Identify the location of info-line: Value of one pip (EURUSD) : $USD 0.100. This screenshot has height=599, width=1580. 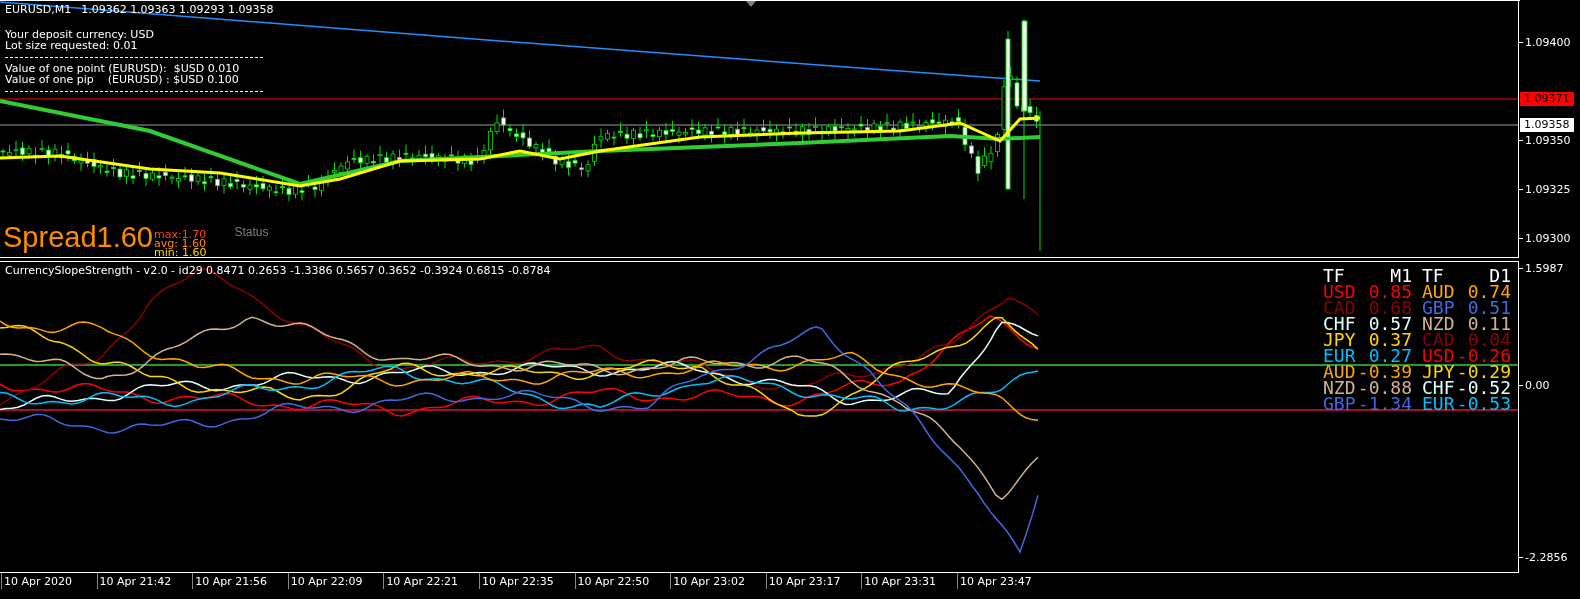
(122, 79).